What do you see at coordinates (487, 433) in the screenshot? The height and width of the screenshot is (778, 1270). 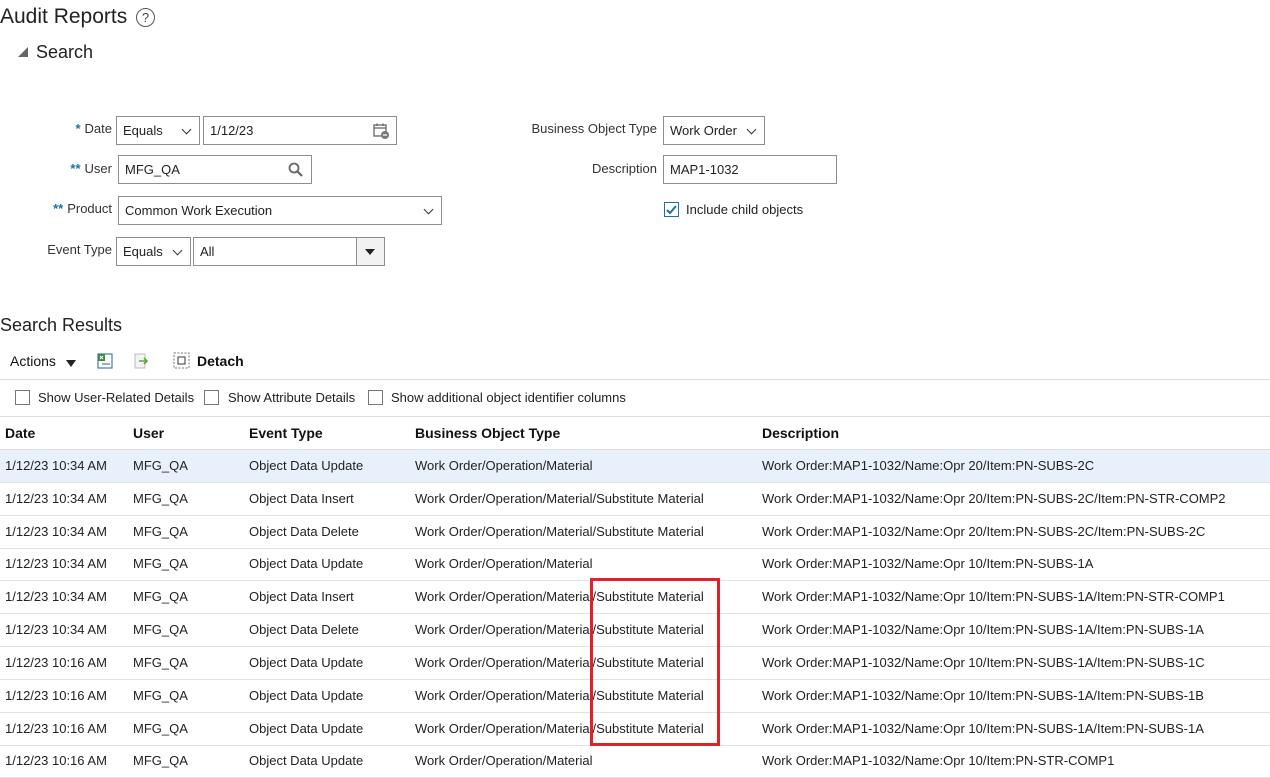 I see `column-header-business-object-type: Business Object Type` at bounding box center [487, 433].